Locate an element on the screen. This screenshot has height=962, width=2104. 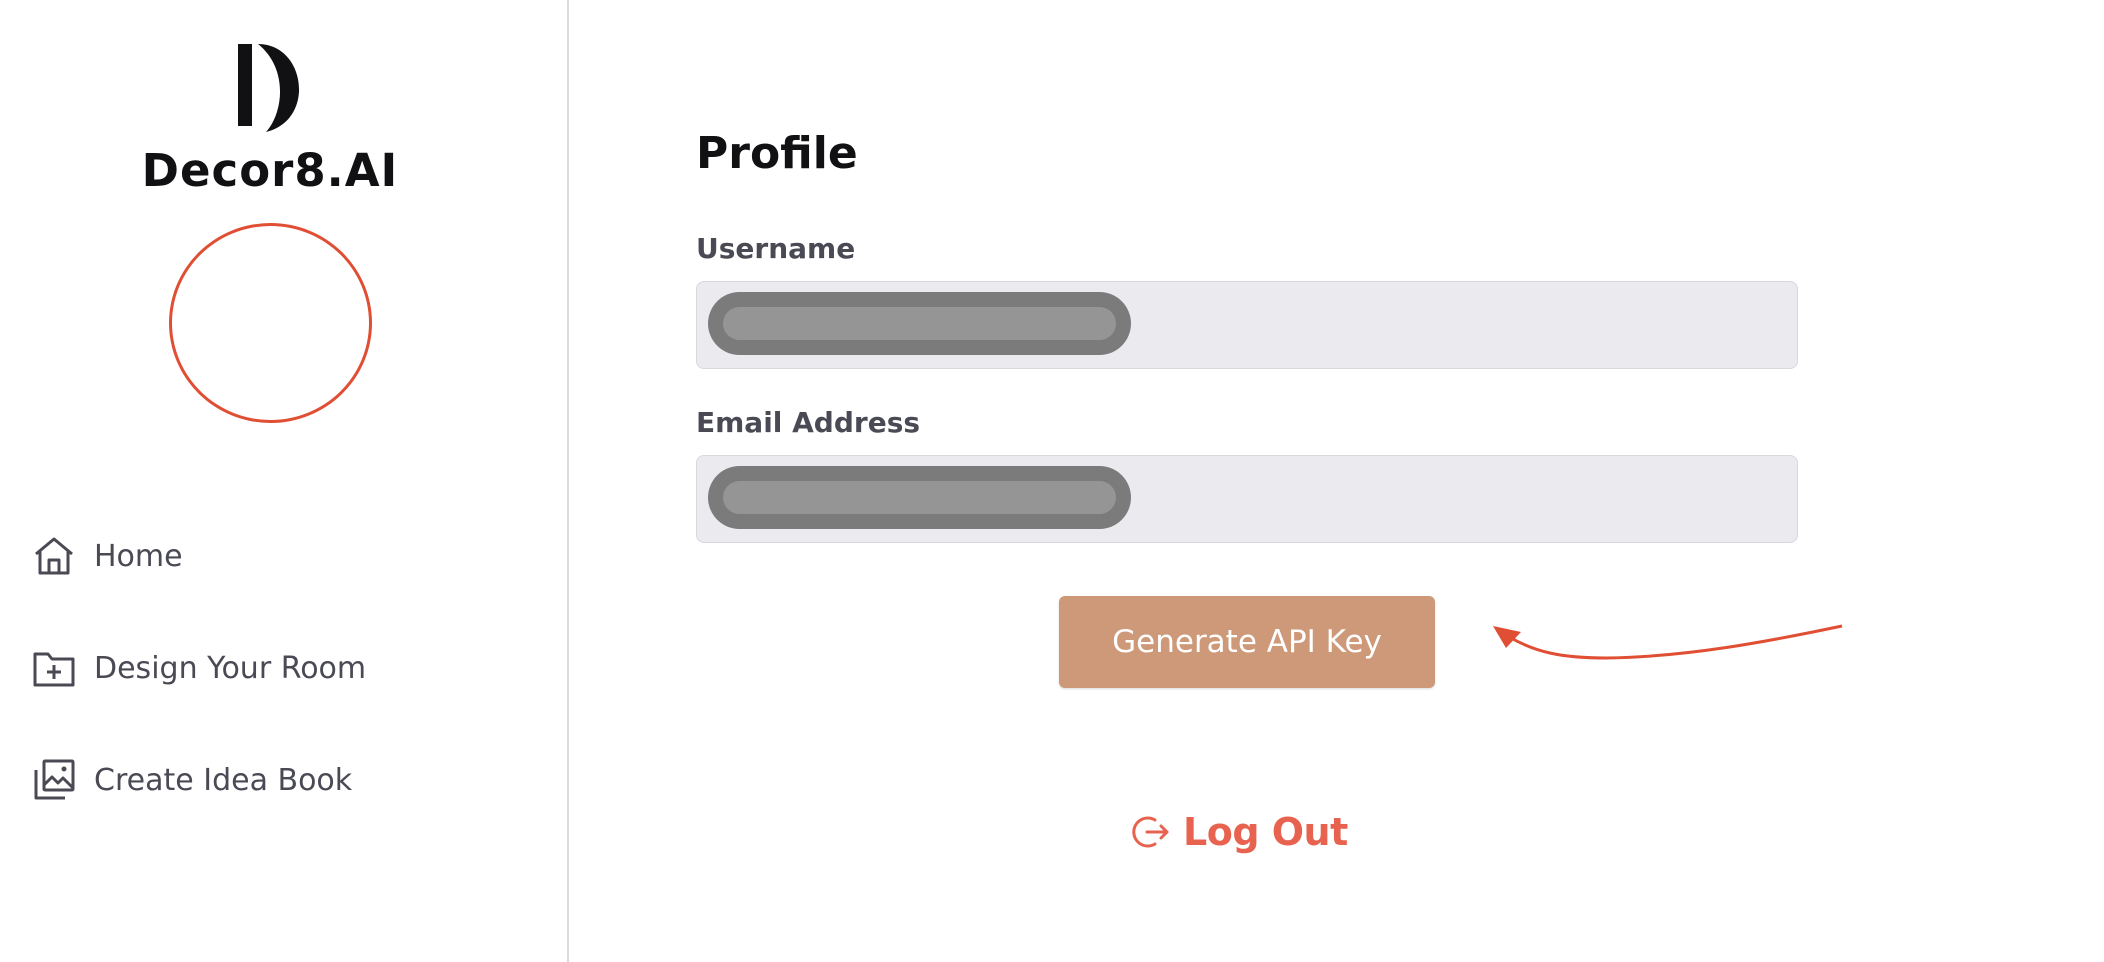
logout-button: Log Out is located at coordinates (1239, 832).